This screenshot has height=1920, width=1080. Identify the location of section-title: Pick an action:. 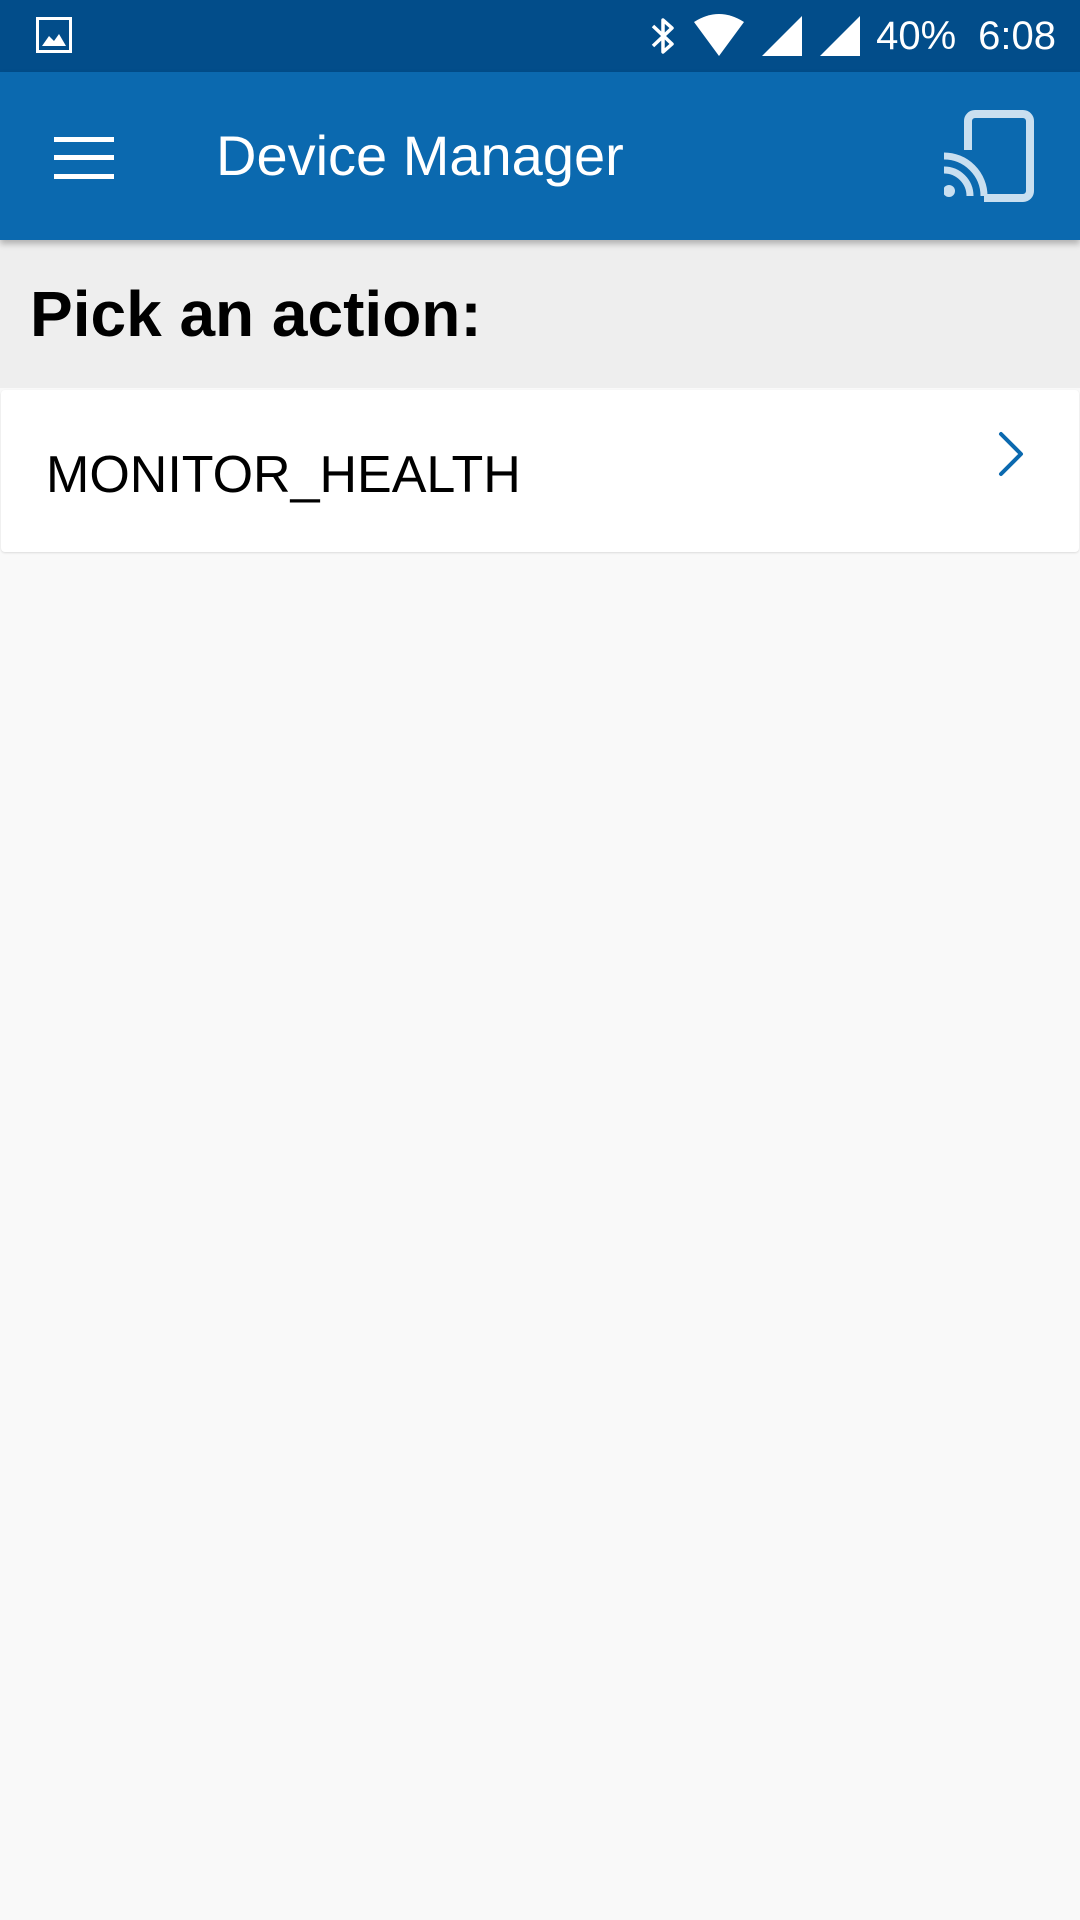
(256, 314).